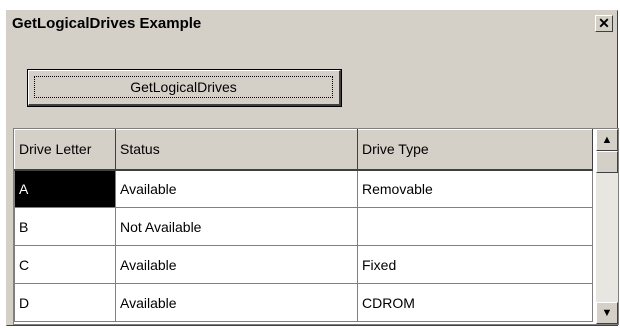 The image size is (620, 328). Describe the element at coordinates (236, 150) in the screenshot. I see `column-header-status: Status` at that location.